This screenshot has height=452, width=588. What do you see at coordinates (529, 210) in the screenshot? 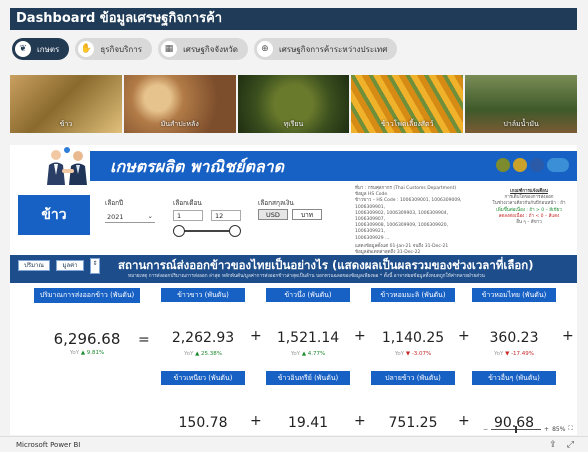
I see `legend-line: เพิ่มขึ้นต่อเนื่อง : ถ้า > 0 – สีเขียว` at bounding box center [529, 210].